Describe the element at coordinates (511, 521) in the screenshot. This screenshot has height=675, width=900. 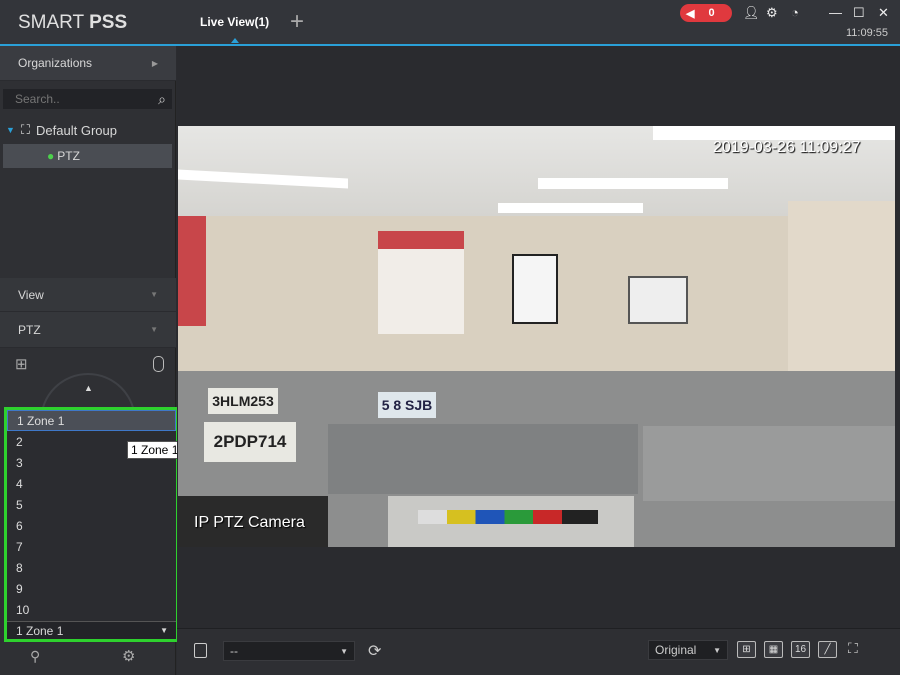
I see `test-chart` at that location.